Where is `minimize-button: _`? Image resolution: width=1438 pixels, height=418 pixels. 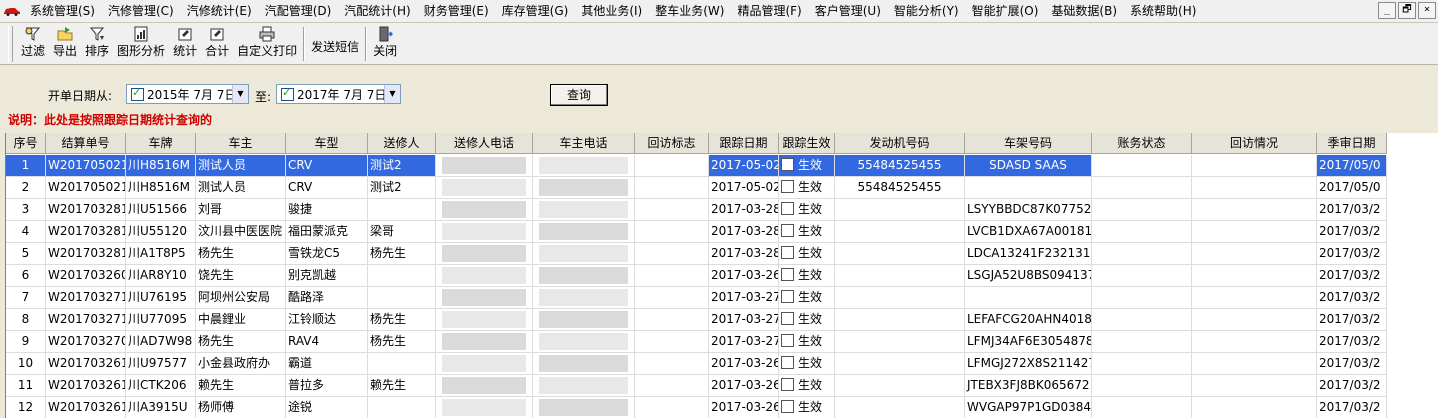
minimize-button: _ is located at coordinates (1387, 10).